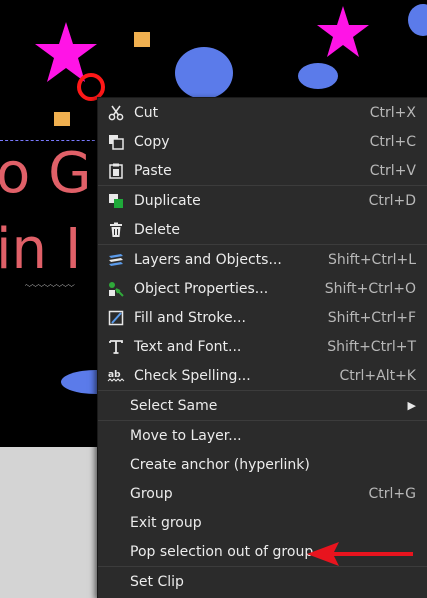 Image resolution: width=427 pixels, height=598 pixels. Describe the element at coordinates (50, 285) in the screenshot. I see `spelling-underline` at that location.